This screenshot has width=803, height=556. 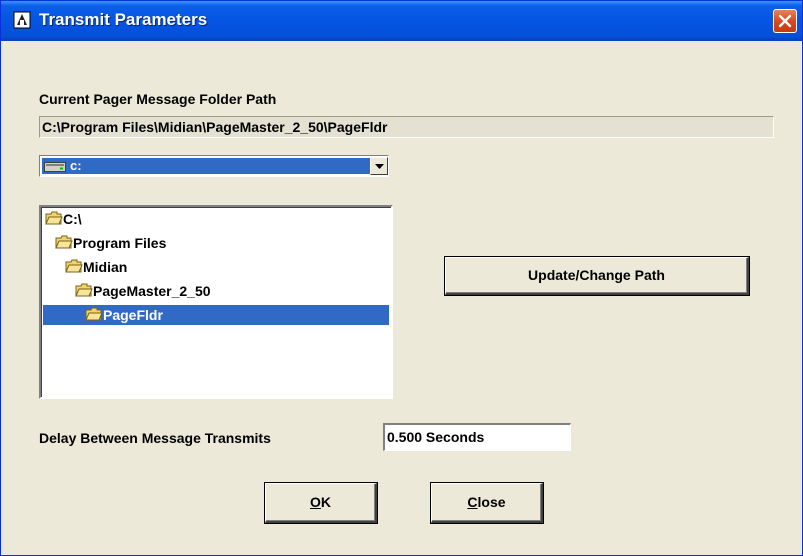 I want to click on ok-button: OK, so click(x=321, y=503).